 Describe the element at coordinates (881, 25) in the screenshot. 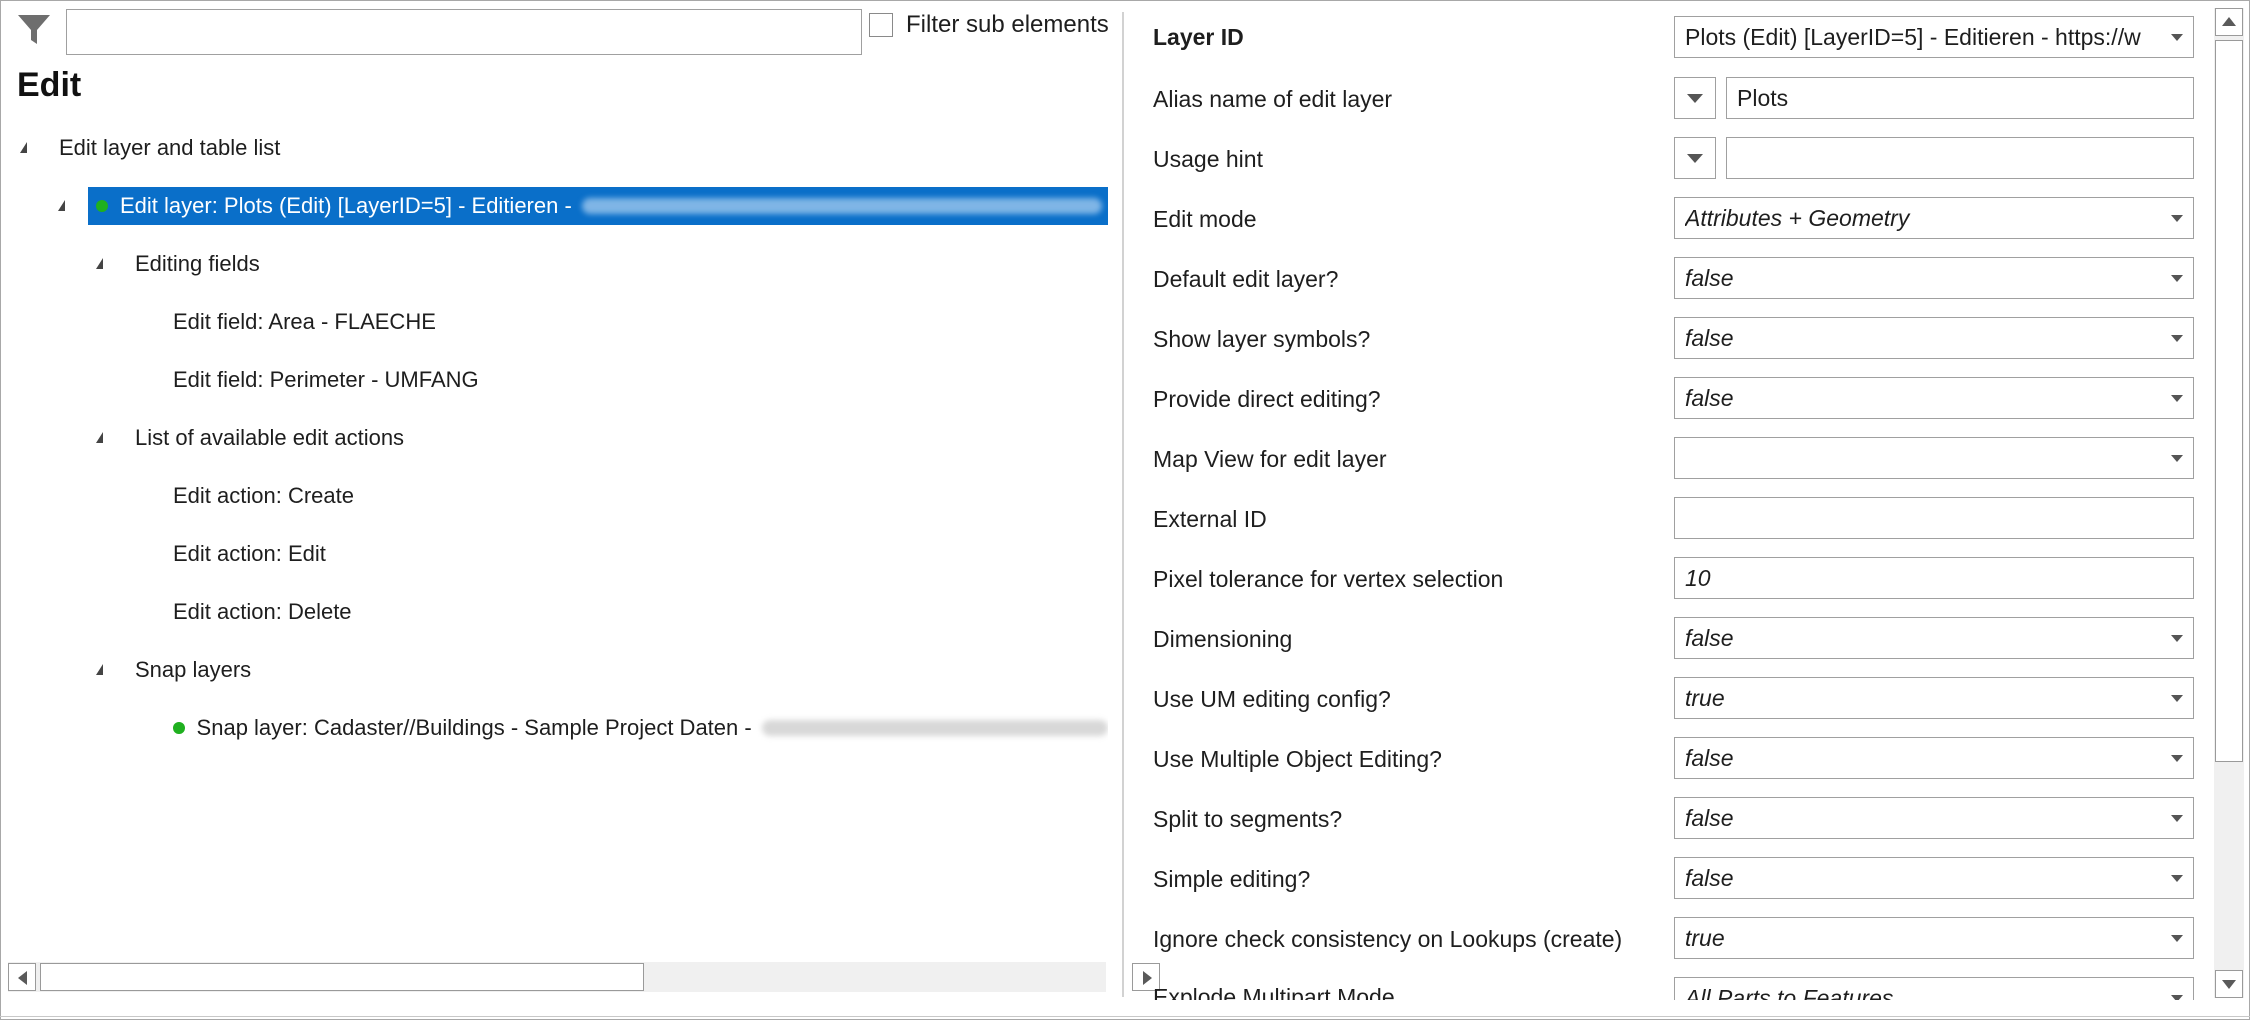

I see `filter-sub-elements-checkbox` at that location.